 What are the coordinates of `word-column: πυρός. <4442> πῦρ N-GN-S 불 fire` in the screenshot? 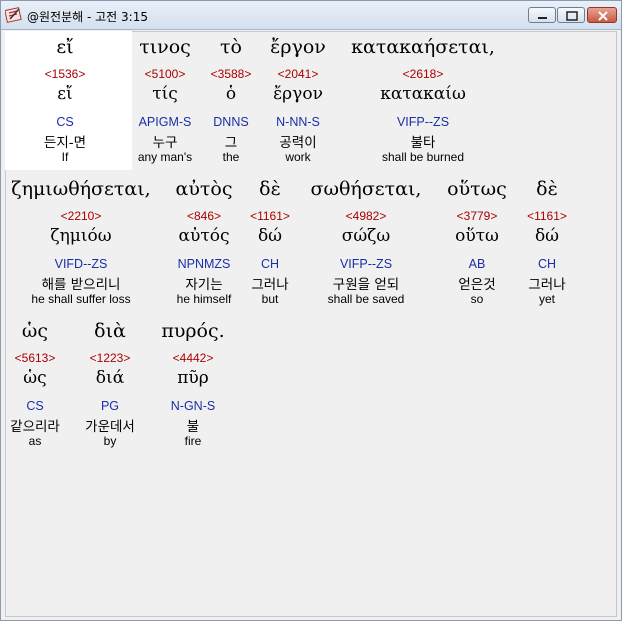 It's located at (193, 386).